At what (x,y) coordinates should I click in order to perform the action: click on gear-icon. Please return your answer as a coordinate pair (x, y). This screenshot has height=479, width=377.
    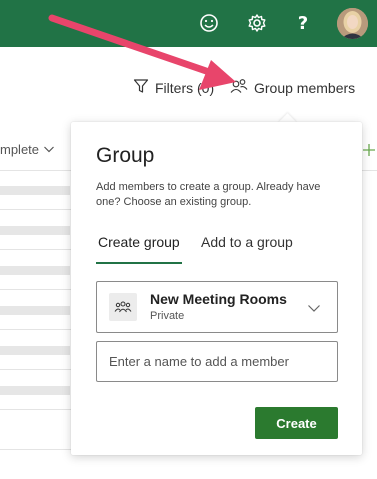
    Looking at the image, I should click on (257, 23).